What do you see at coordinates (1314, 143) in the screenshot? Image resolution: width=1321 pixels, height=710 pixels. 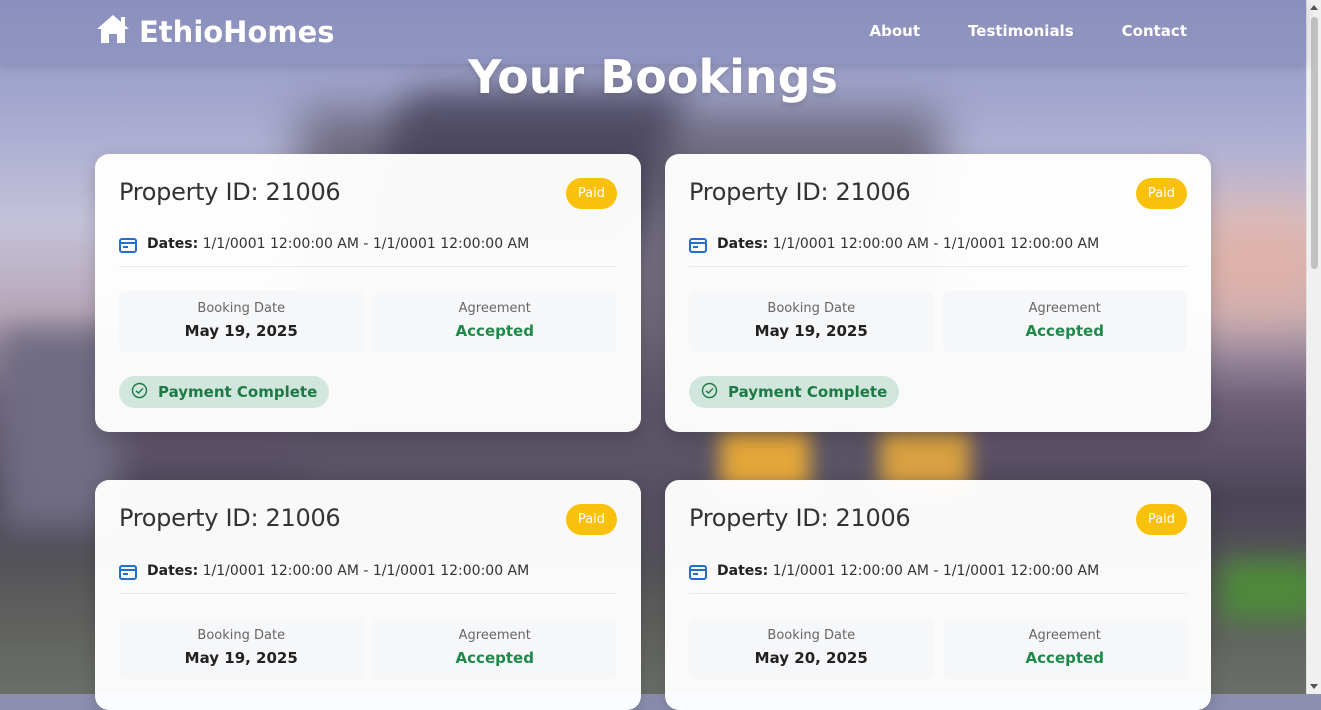 I see `scrollbar-thumb` at bounding box center [1314, 143].